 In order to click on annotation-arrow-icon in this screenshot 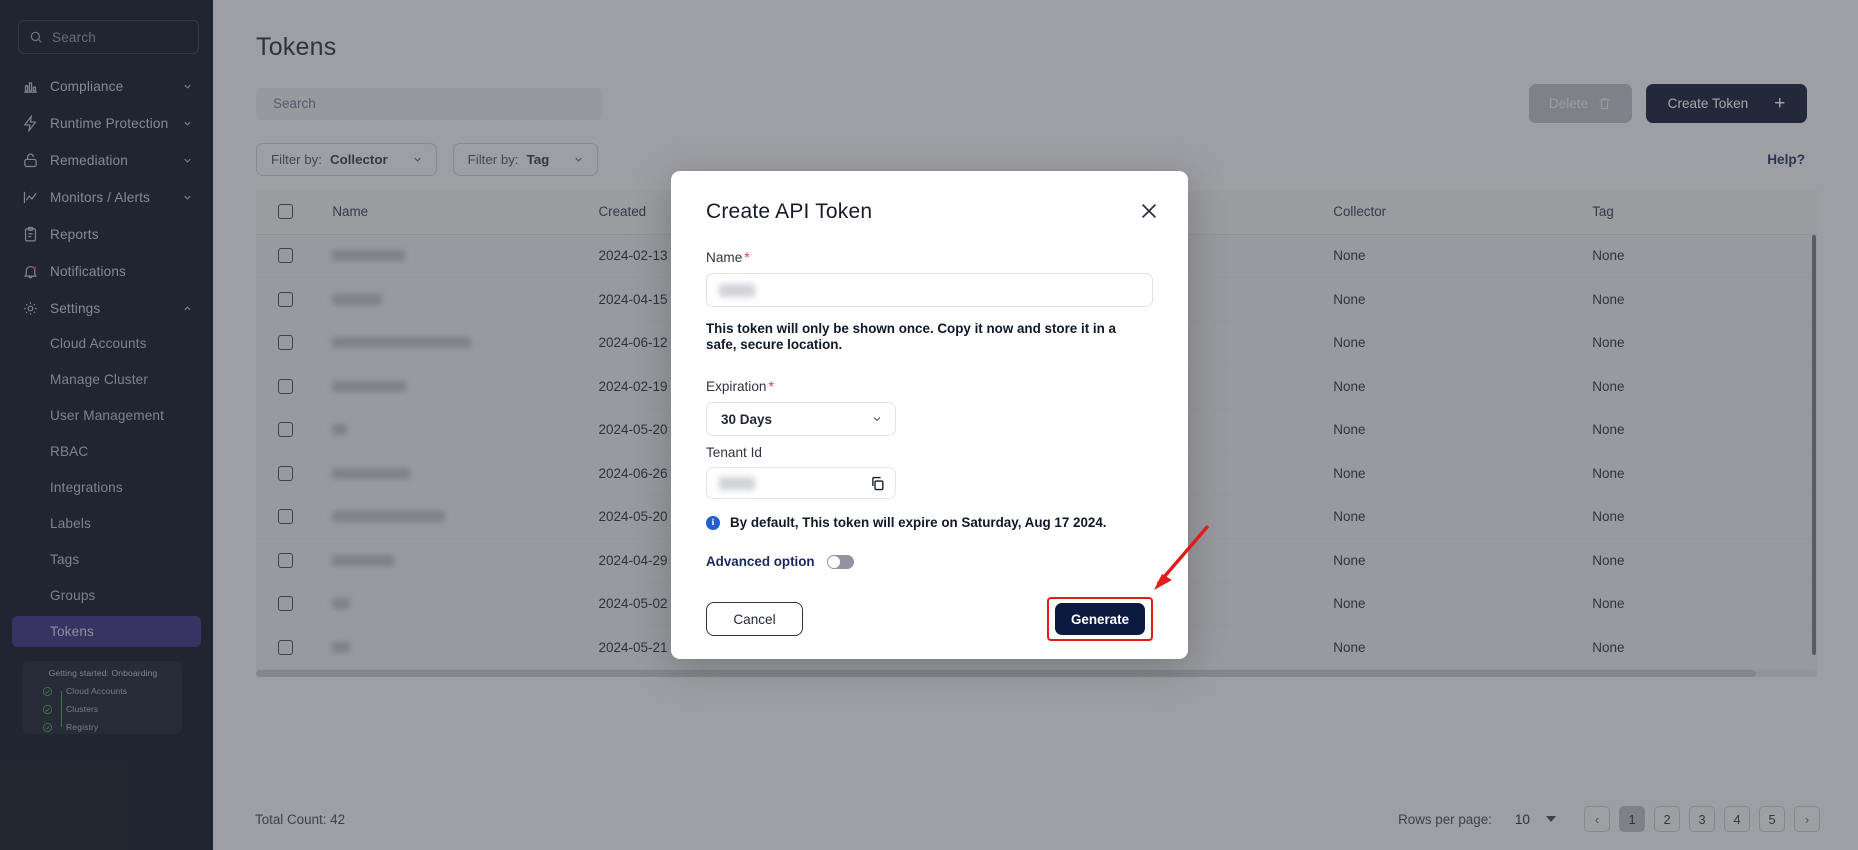, I will do `click(1182, 557)`.